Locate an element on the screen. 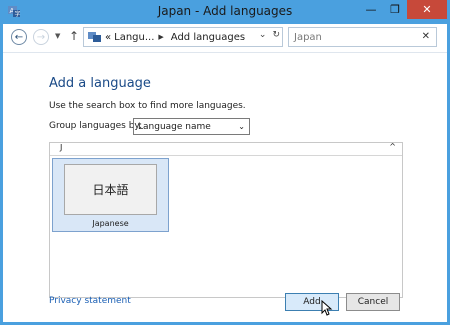 This screenshot has height=325, width=450. address-bar: « Langu... ▶ Add languages ⌄ ↻ is located at coordinates (183, 37).